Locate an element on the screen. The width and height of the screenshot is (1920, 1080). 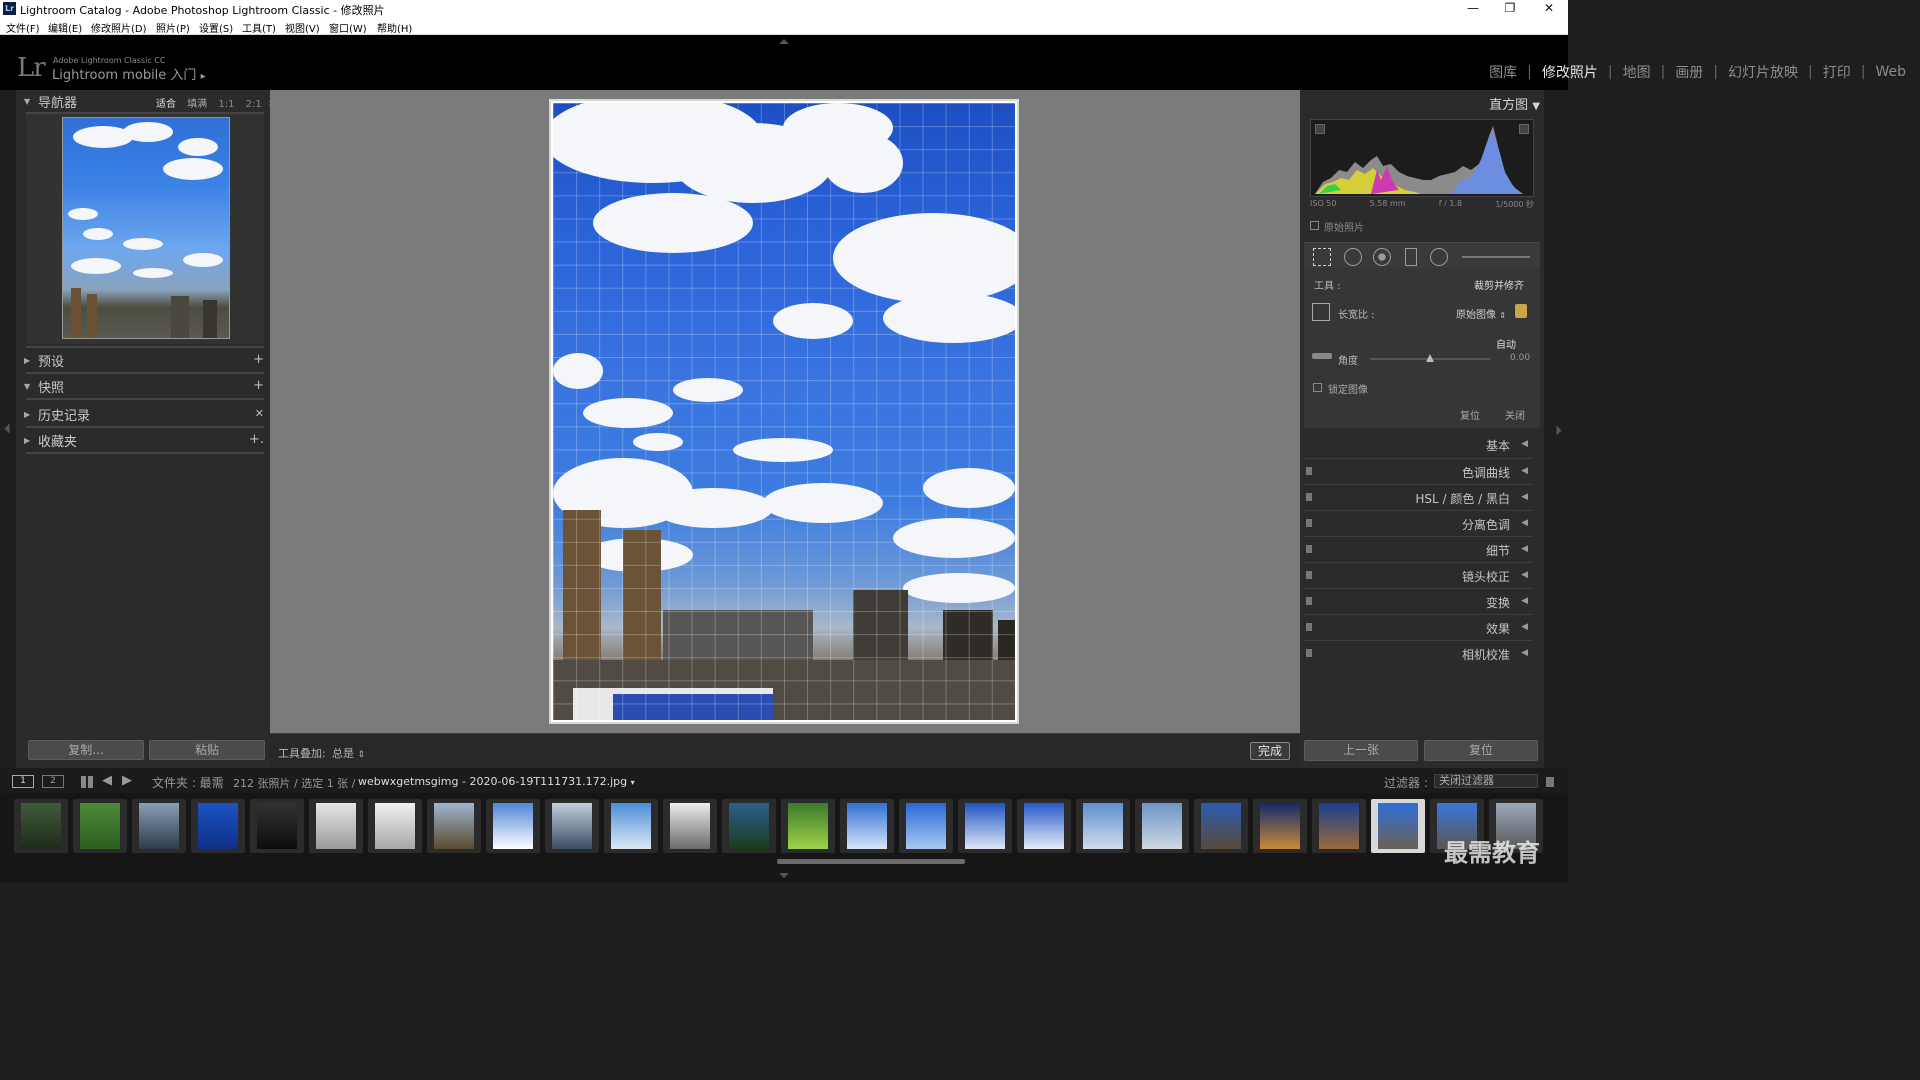
clear-history-icon: ✕ is located at coordinates (259, 413).